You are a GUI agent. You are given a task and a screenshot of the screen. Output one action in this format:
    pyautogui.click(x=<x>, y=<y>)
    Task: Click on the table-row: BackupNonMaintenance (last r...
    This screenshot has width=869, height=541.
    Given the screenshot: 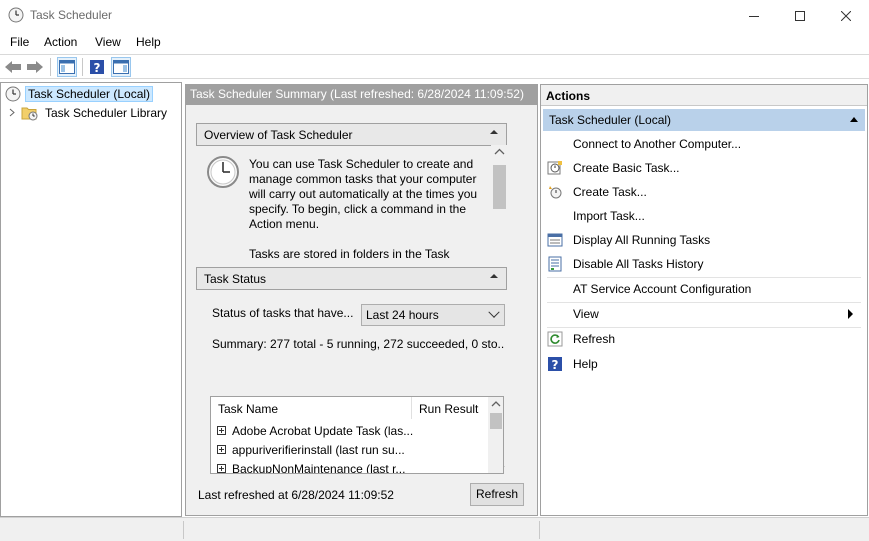 What is the action you would take?
    pyautogui.click(x=352, y=466)
    